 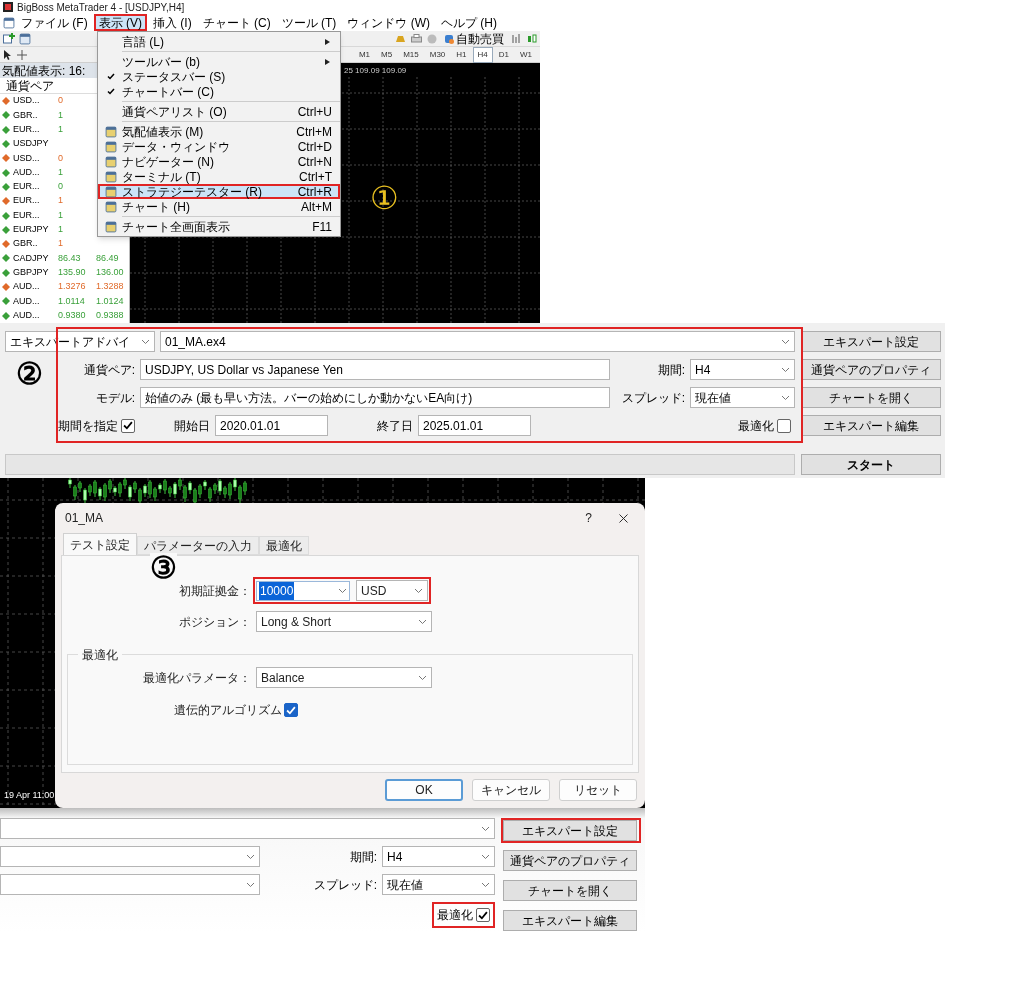 I want to click on field-label: 遺伝的アルゴリズム, so click(x=228, y=710).